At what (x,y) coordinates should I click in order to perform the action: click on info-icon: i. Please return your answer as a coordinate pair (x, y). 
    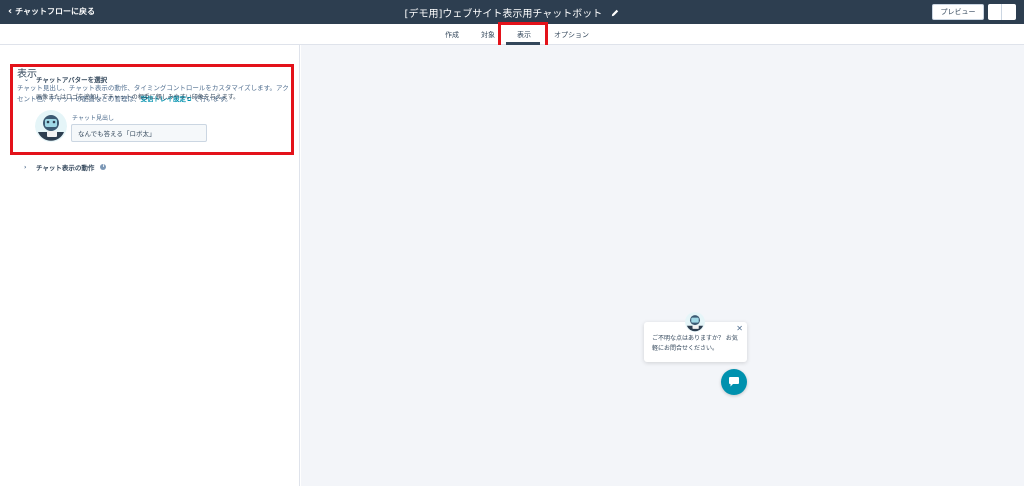
    Looking at the image, I should click on (103, 167).